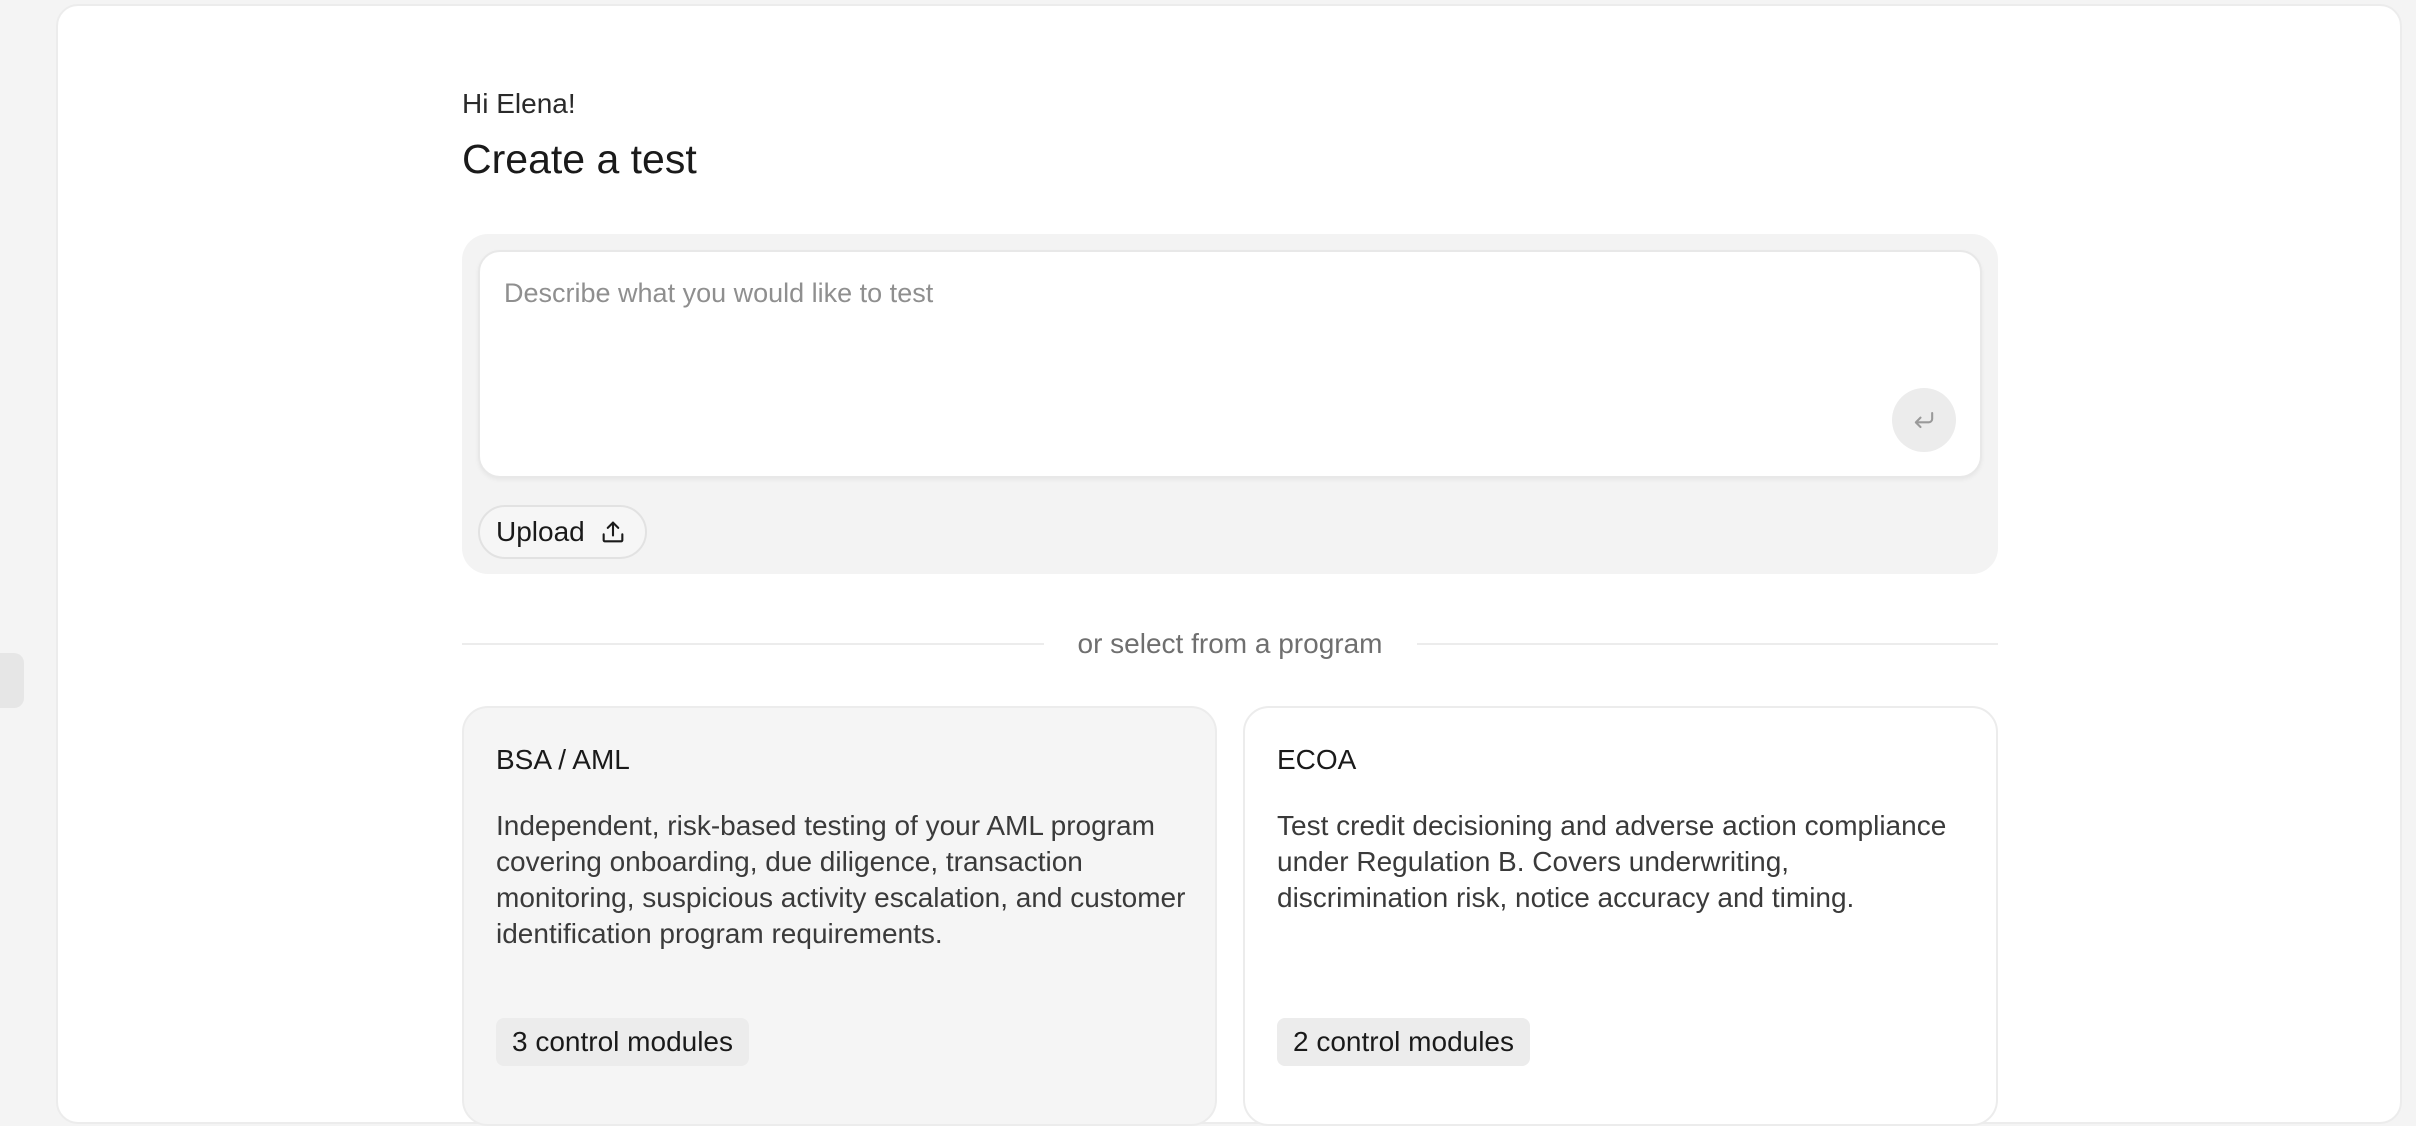  Describe the element at coordinates (753, 644) in the screenshot. I see `divider-line-left` at that location.